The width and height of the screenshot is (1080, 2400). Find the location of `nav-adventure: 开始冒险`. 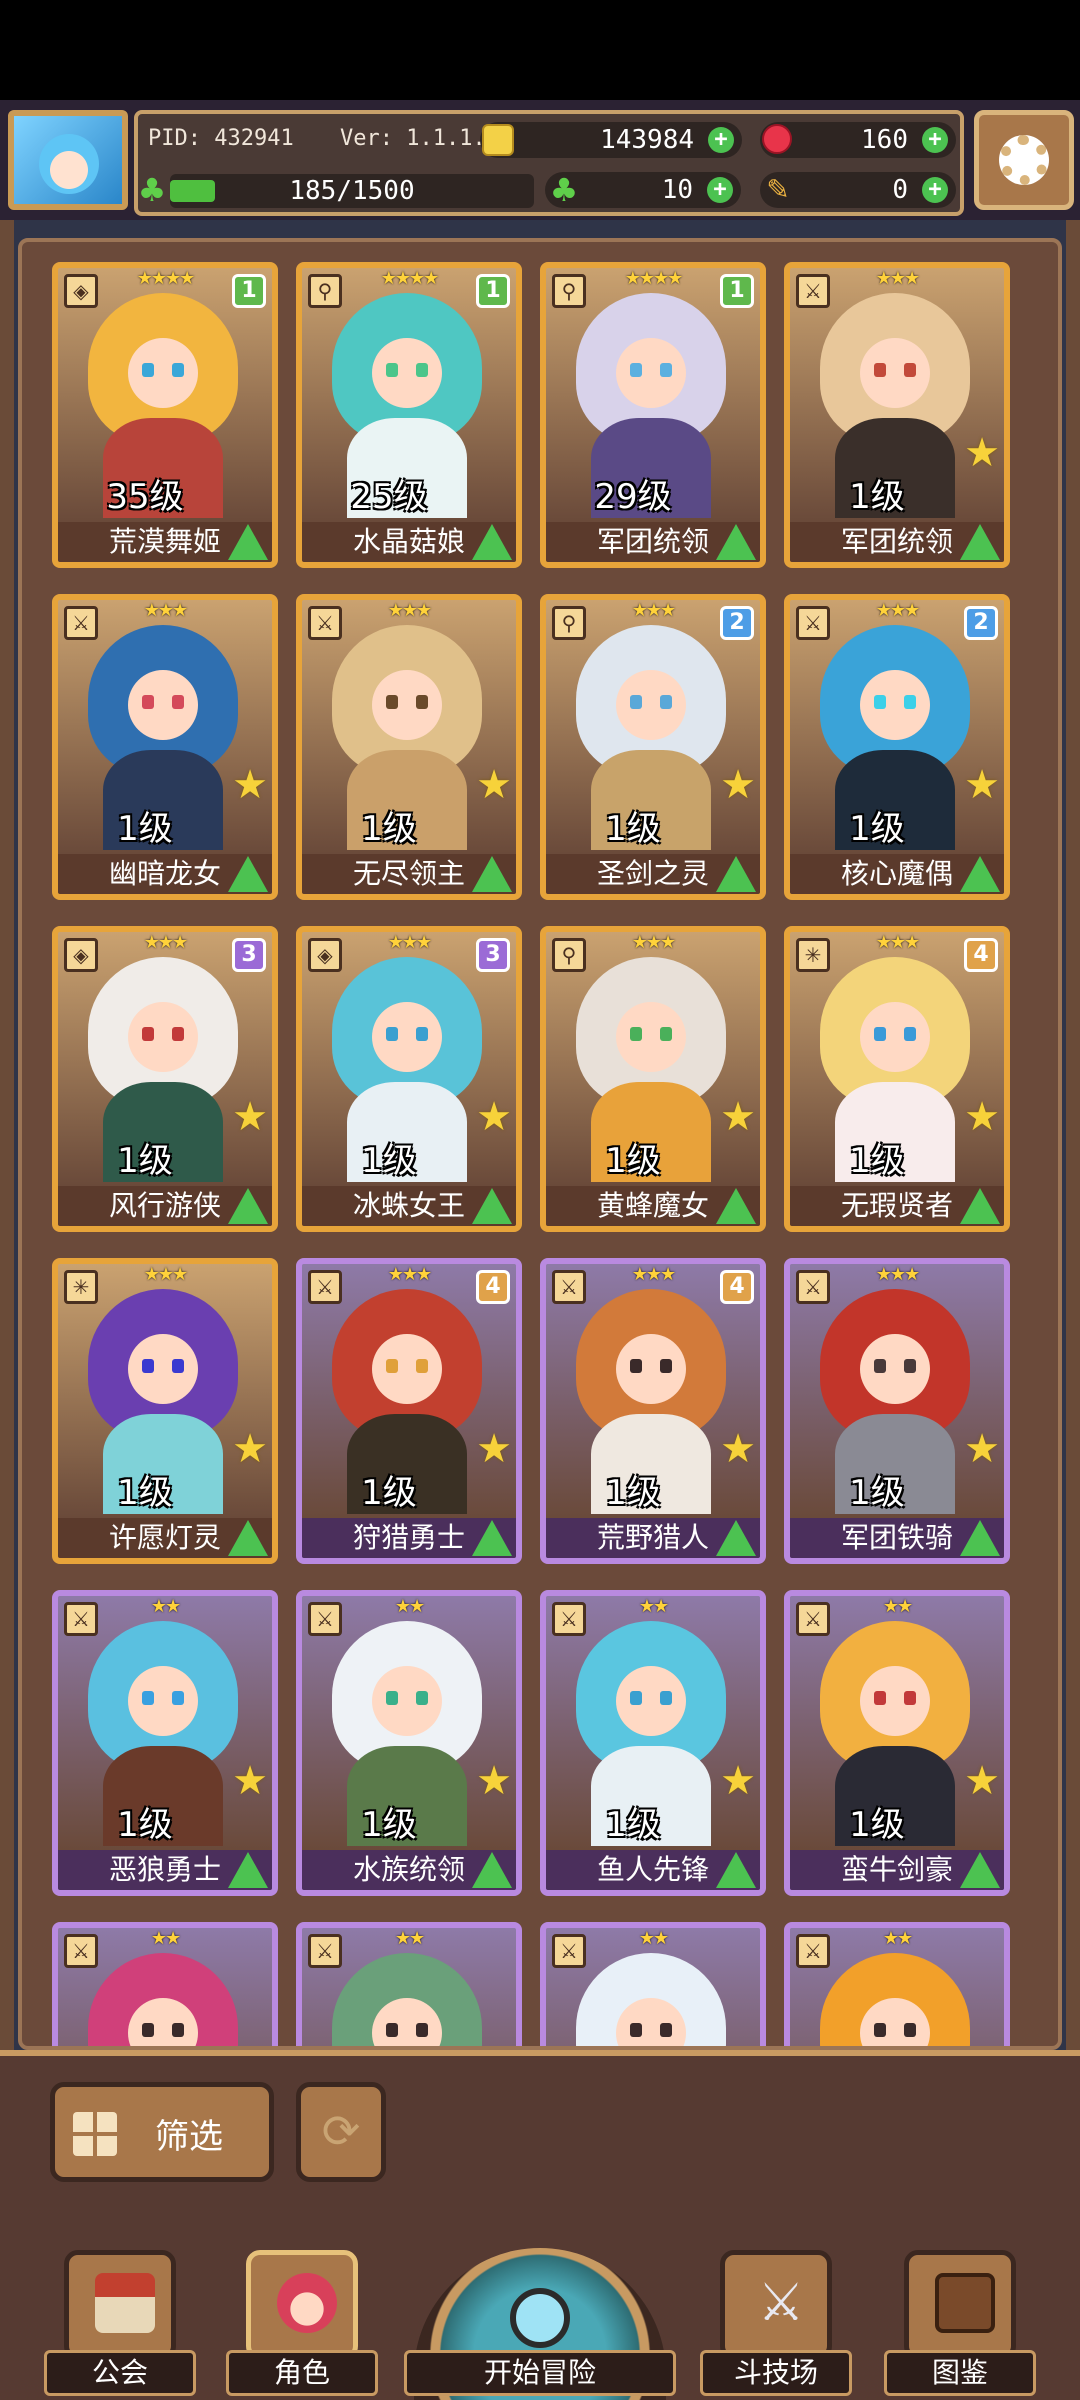

nav-adventure: 开始冒险 is located at coordinates (540, 2324).